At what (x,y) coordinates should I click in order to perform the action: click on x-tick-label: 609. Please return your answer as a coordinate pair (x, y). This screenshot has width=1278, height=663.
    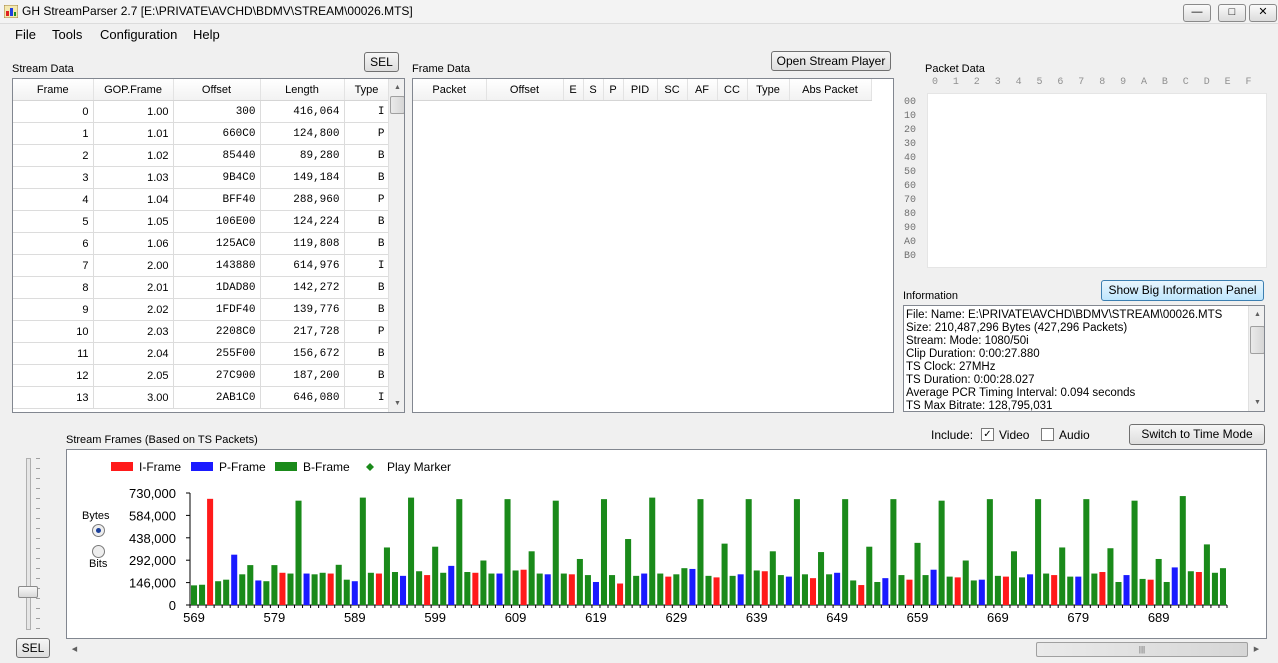
    Looking at the image, I should click on (516, 617).